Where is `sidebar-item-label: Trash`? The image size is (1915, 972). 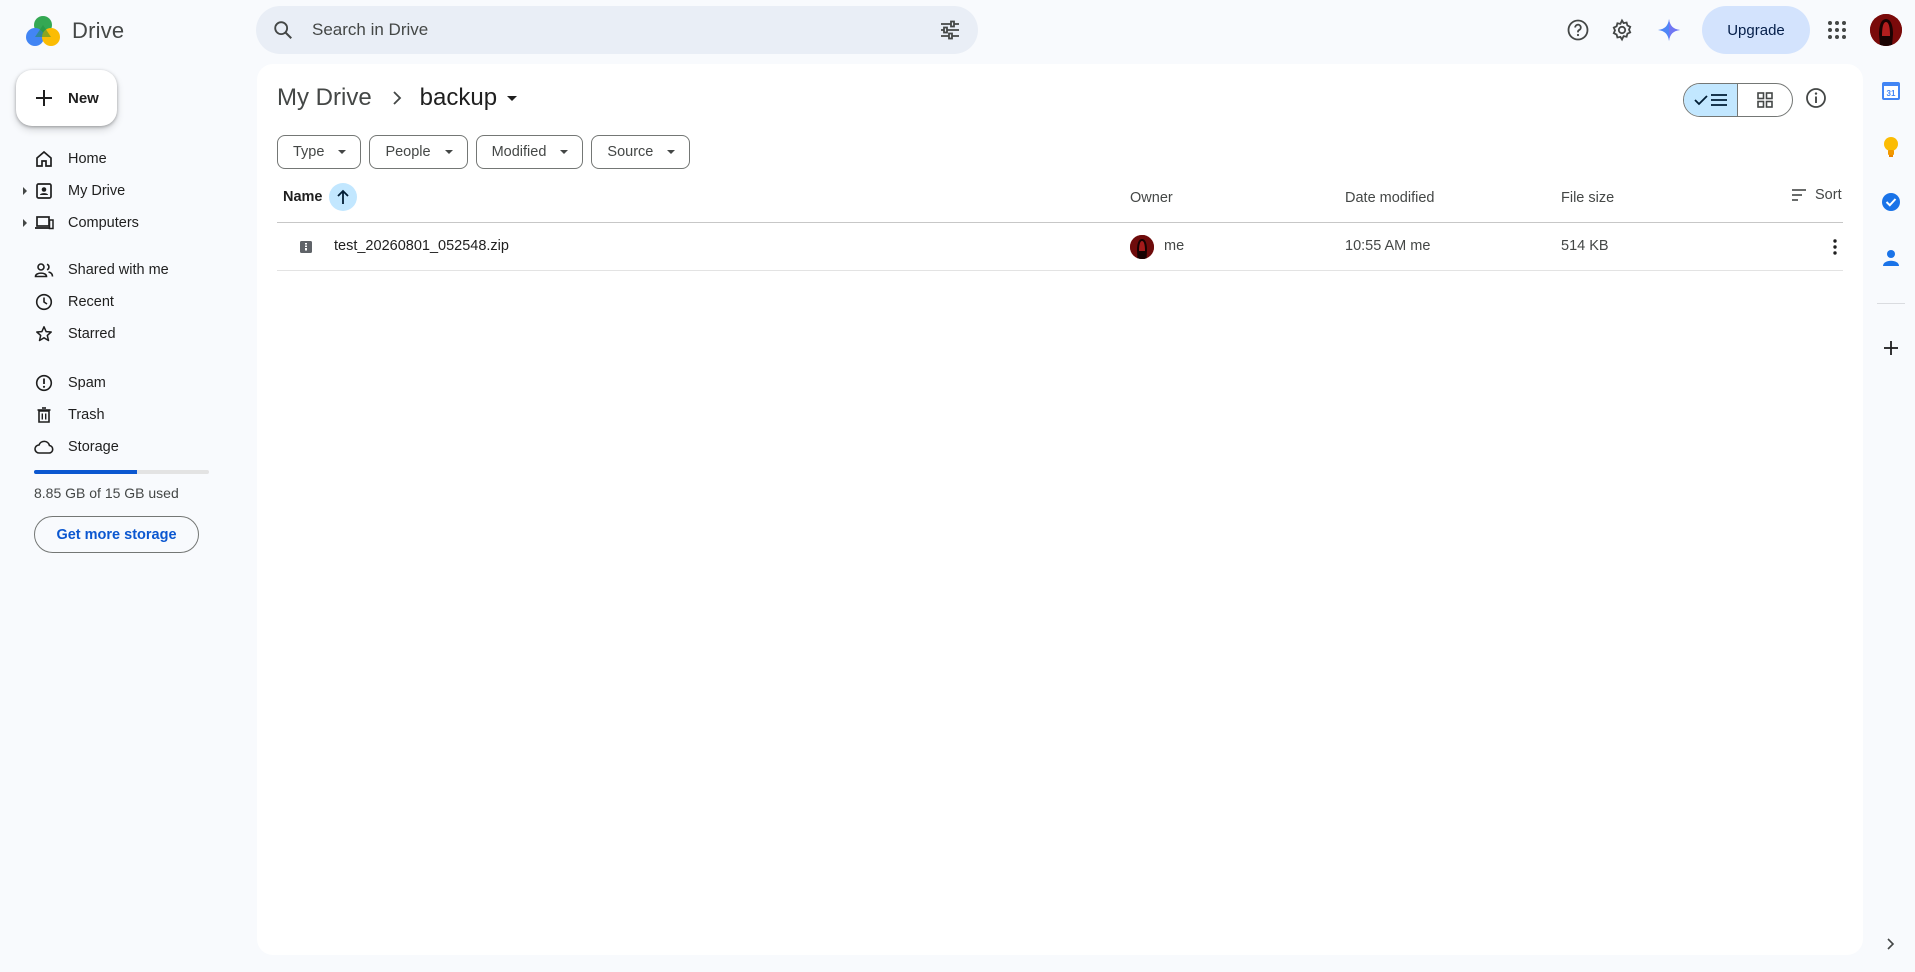 sidebar-item-label: Trash is located at coordinates (86, 415).